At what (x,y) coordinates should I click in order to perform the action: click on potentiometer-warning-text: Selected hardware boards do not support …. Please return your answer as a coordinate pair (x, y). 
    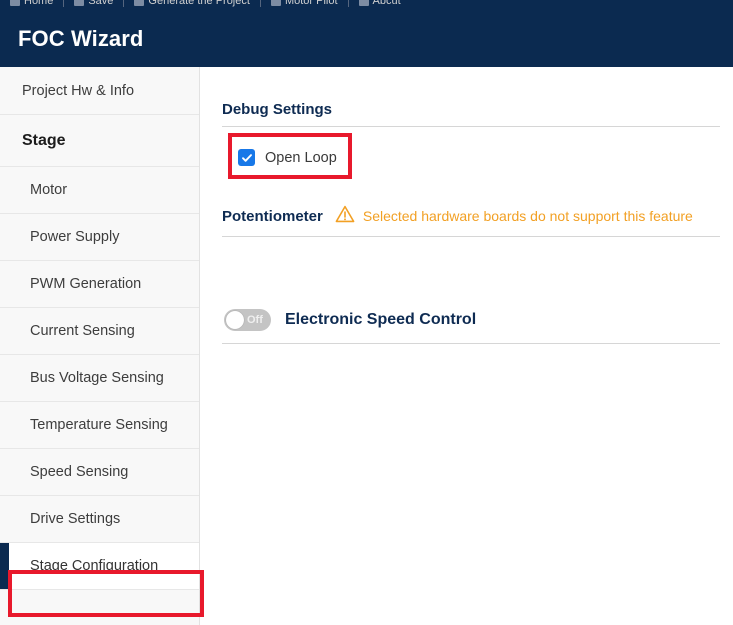
    Looking at the image, I should click on (527, 216).